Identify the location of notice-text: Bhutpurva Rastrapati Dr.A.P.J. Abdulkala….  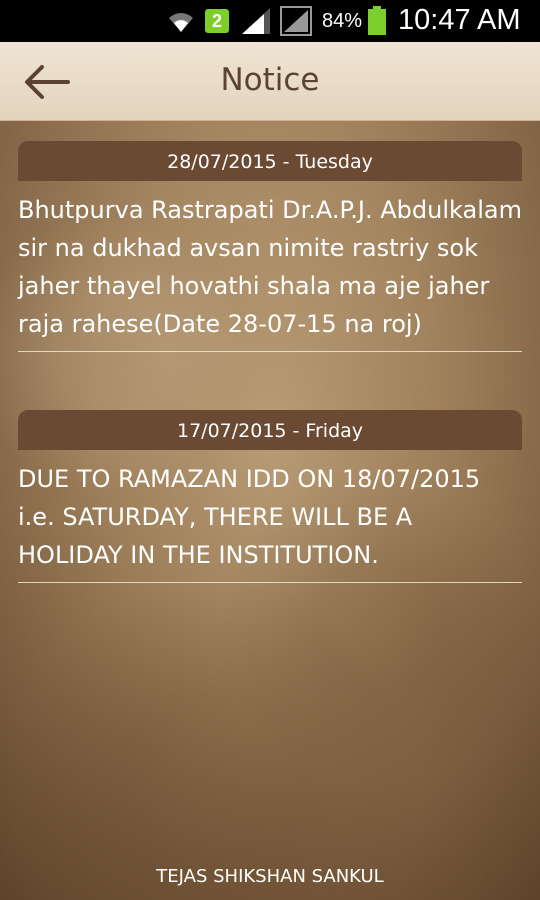
(270, 267).